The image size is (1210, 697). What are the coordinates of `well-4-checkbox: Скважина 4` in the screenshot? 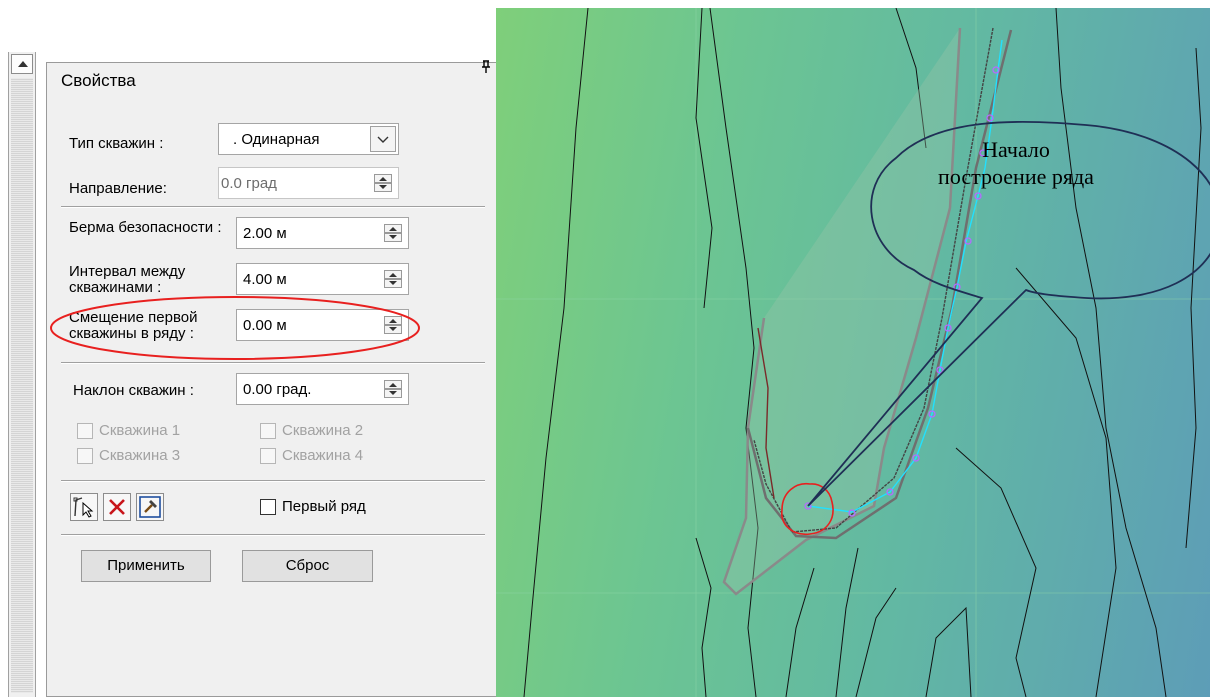 It's located at (312, 456).